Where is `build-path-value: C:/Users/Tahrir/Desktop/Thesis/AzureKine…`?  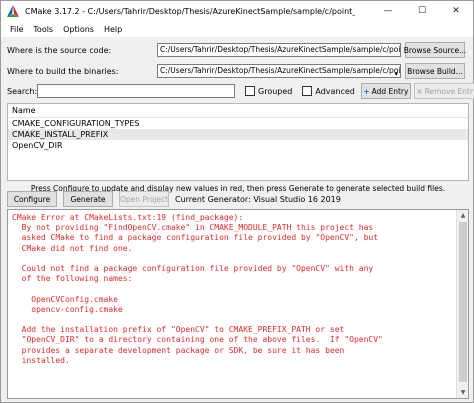
build-path-value: C:/Users/Tahrir/Desktop/Thesis/AzureKine… is located at coordinates (280, 70).